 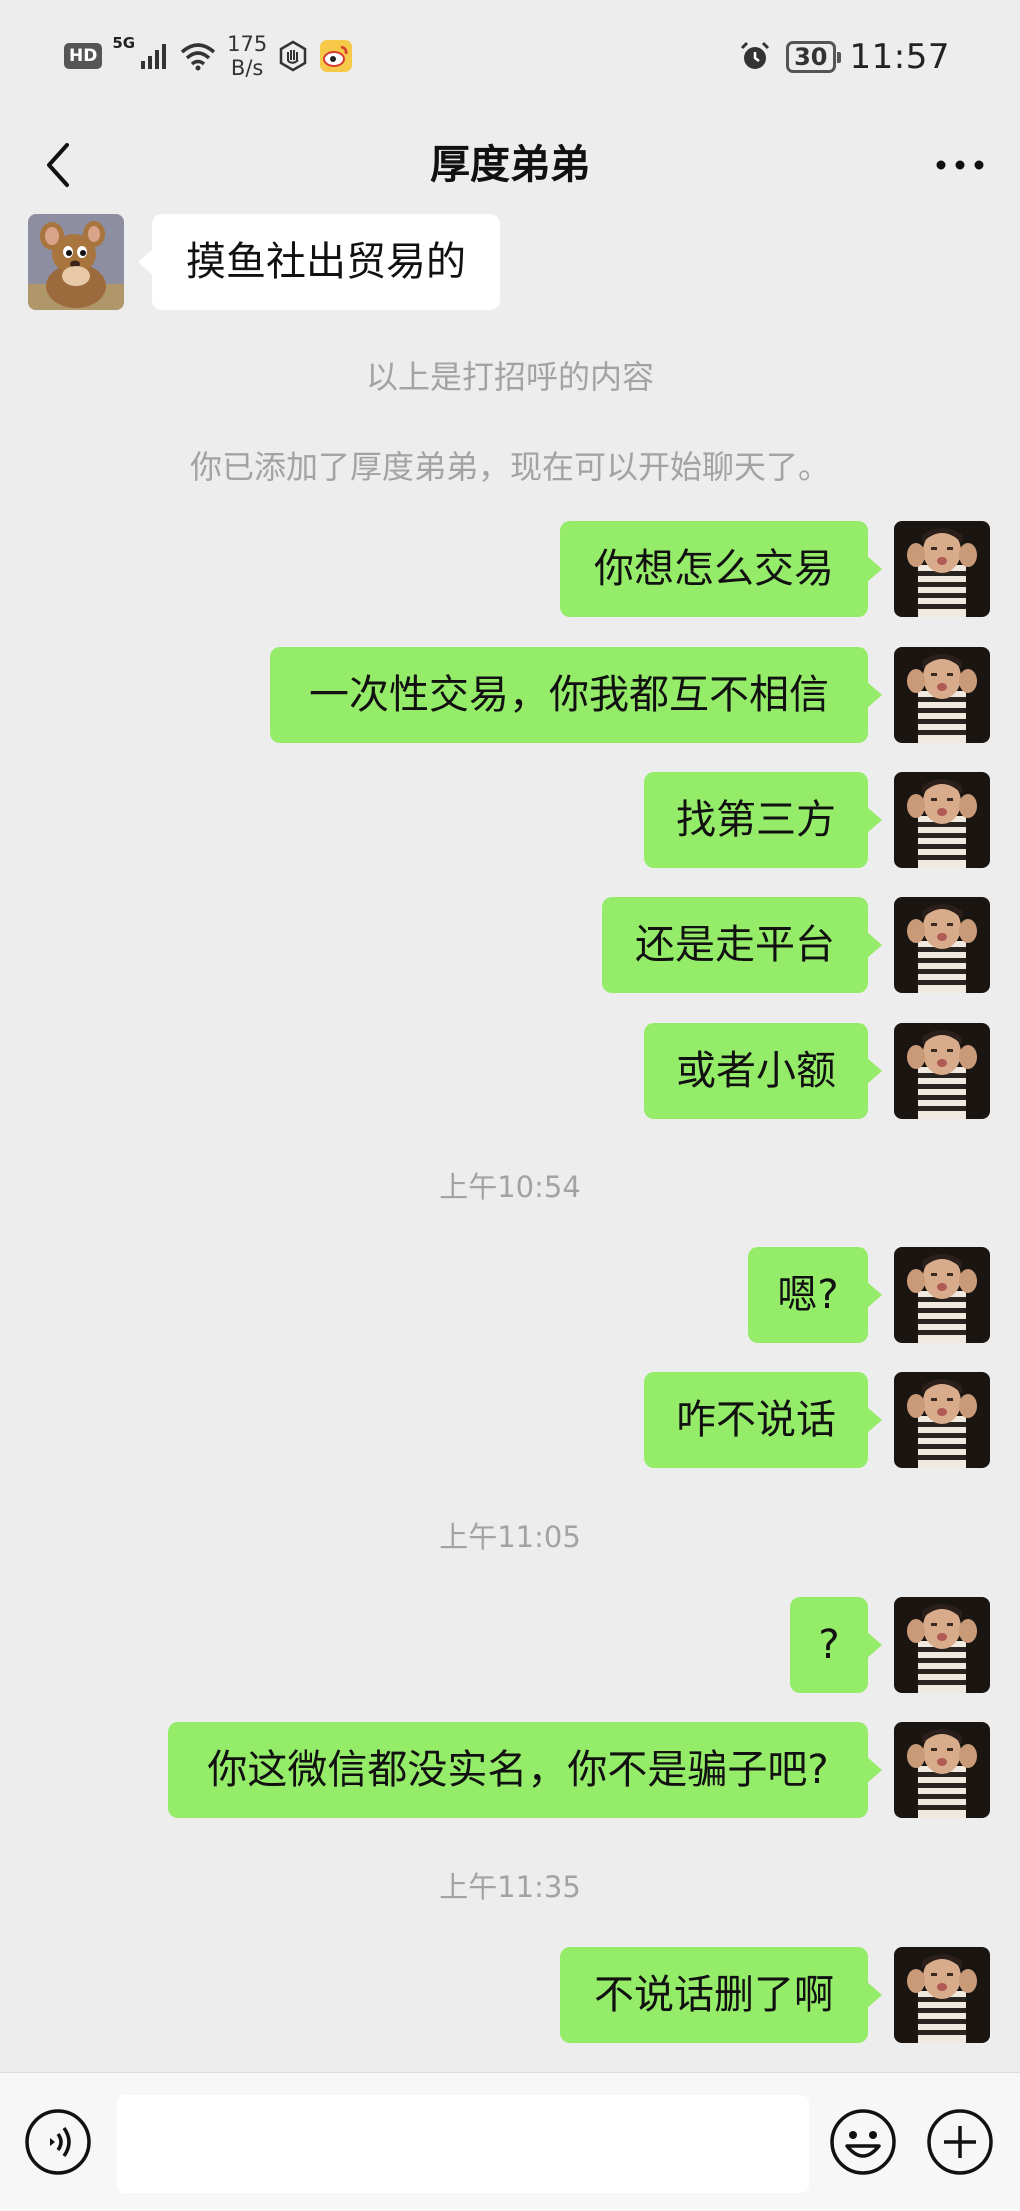 I want to click on more-button, so click(x=960, y=165).